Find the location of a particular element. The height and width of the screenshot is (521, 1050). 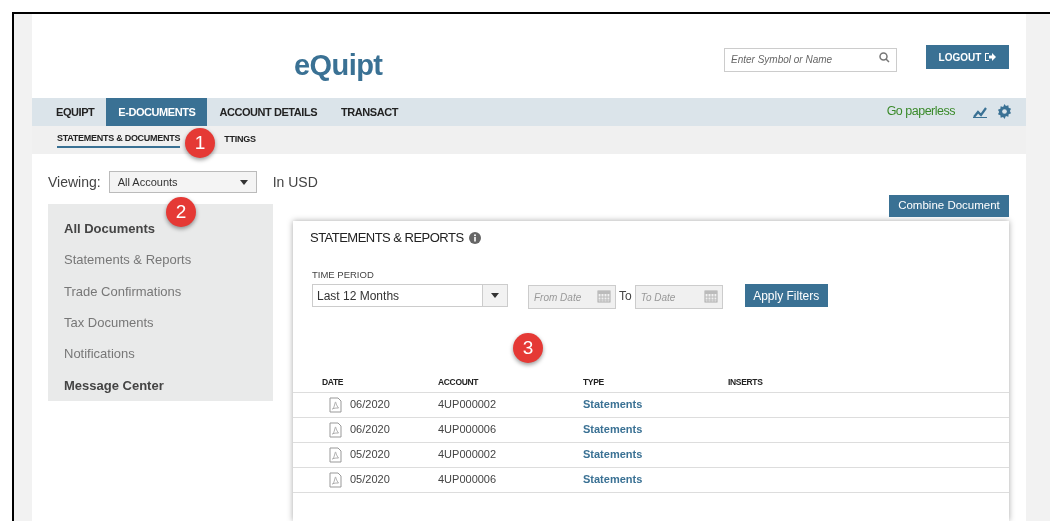

column-header: INSERTS is located at coordinates (746, 382).